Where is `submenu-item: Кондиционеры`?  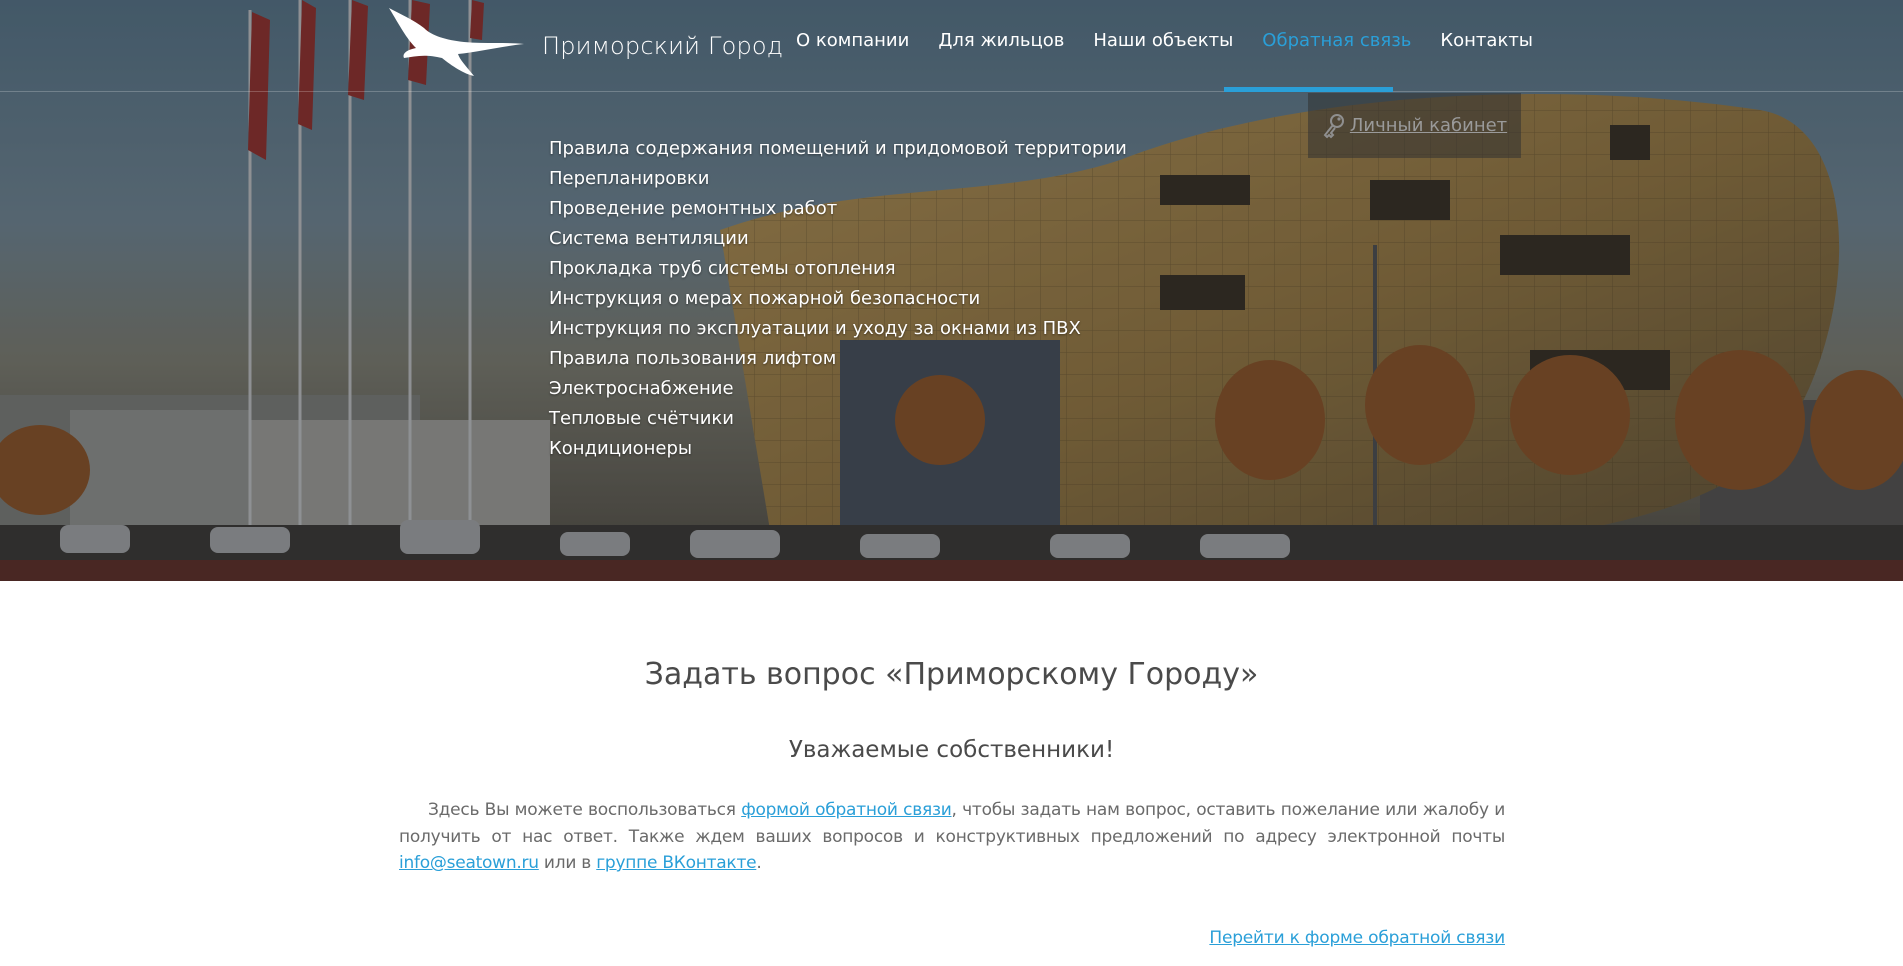
submenu-item: Кондиционеры is located at coordinates (838, 449).